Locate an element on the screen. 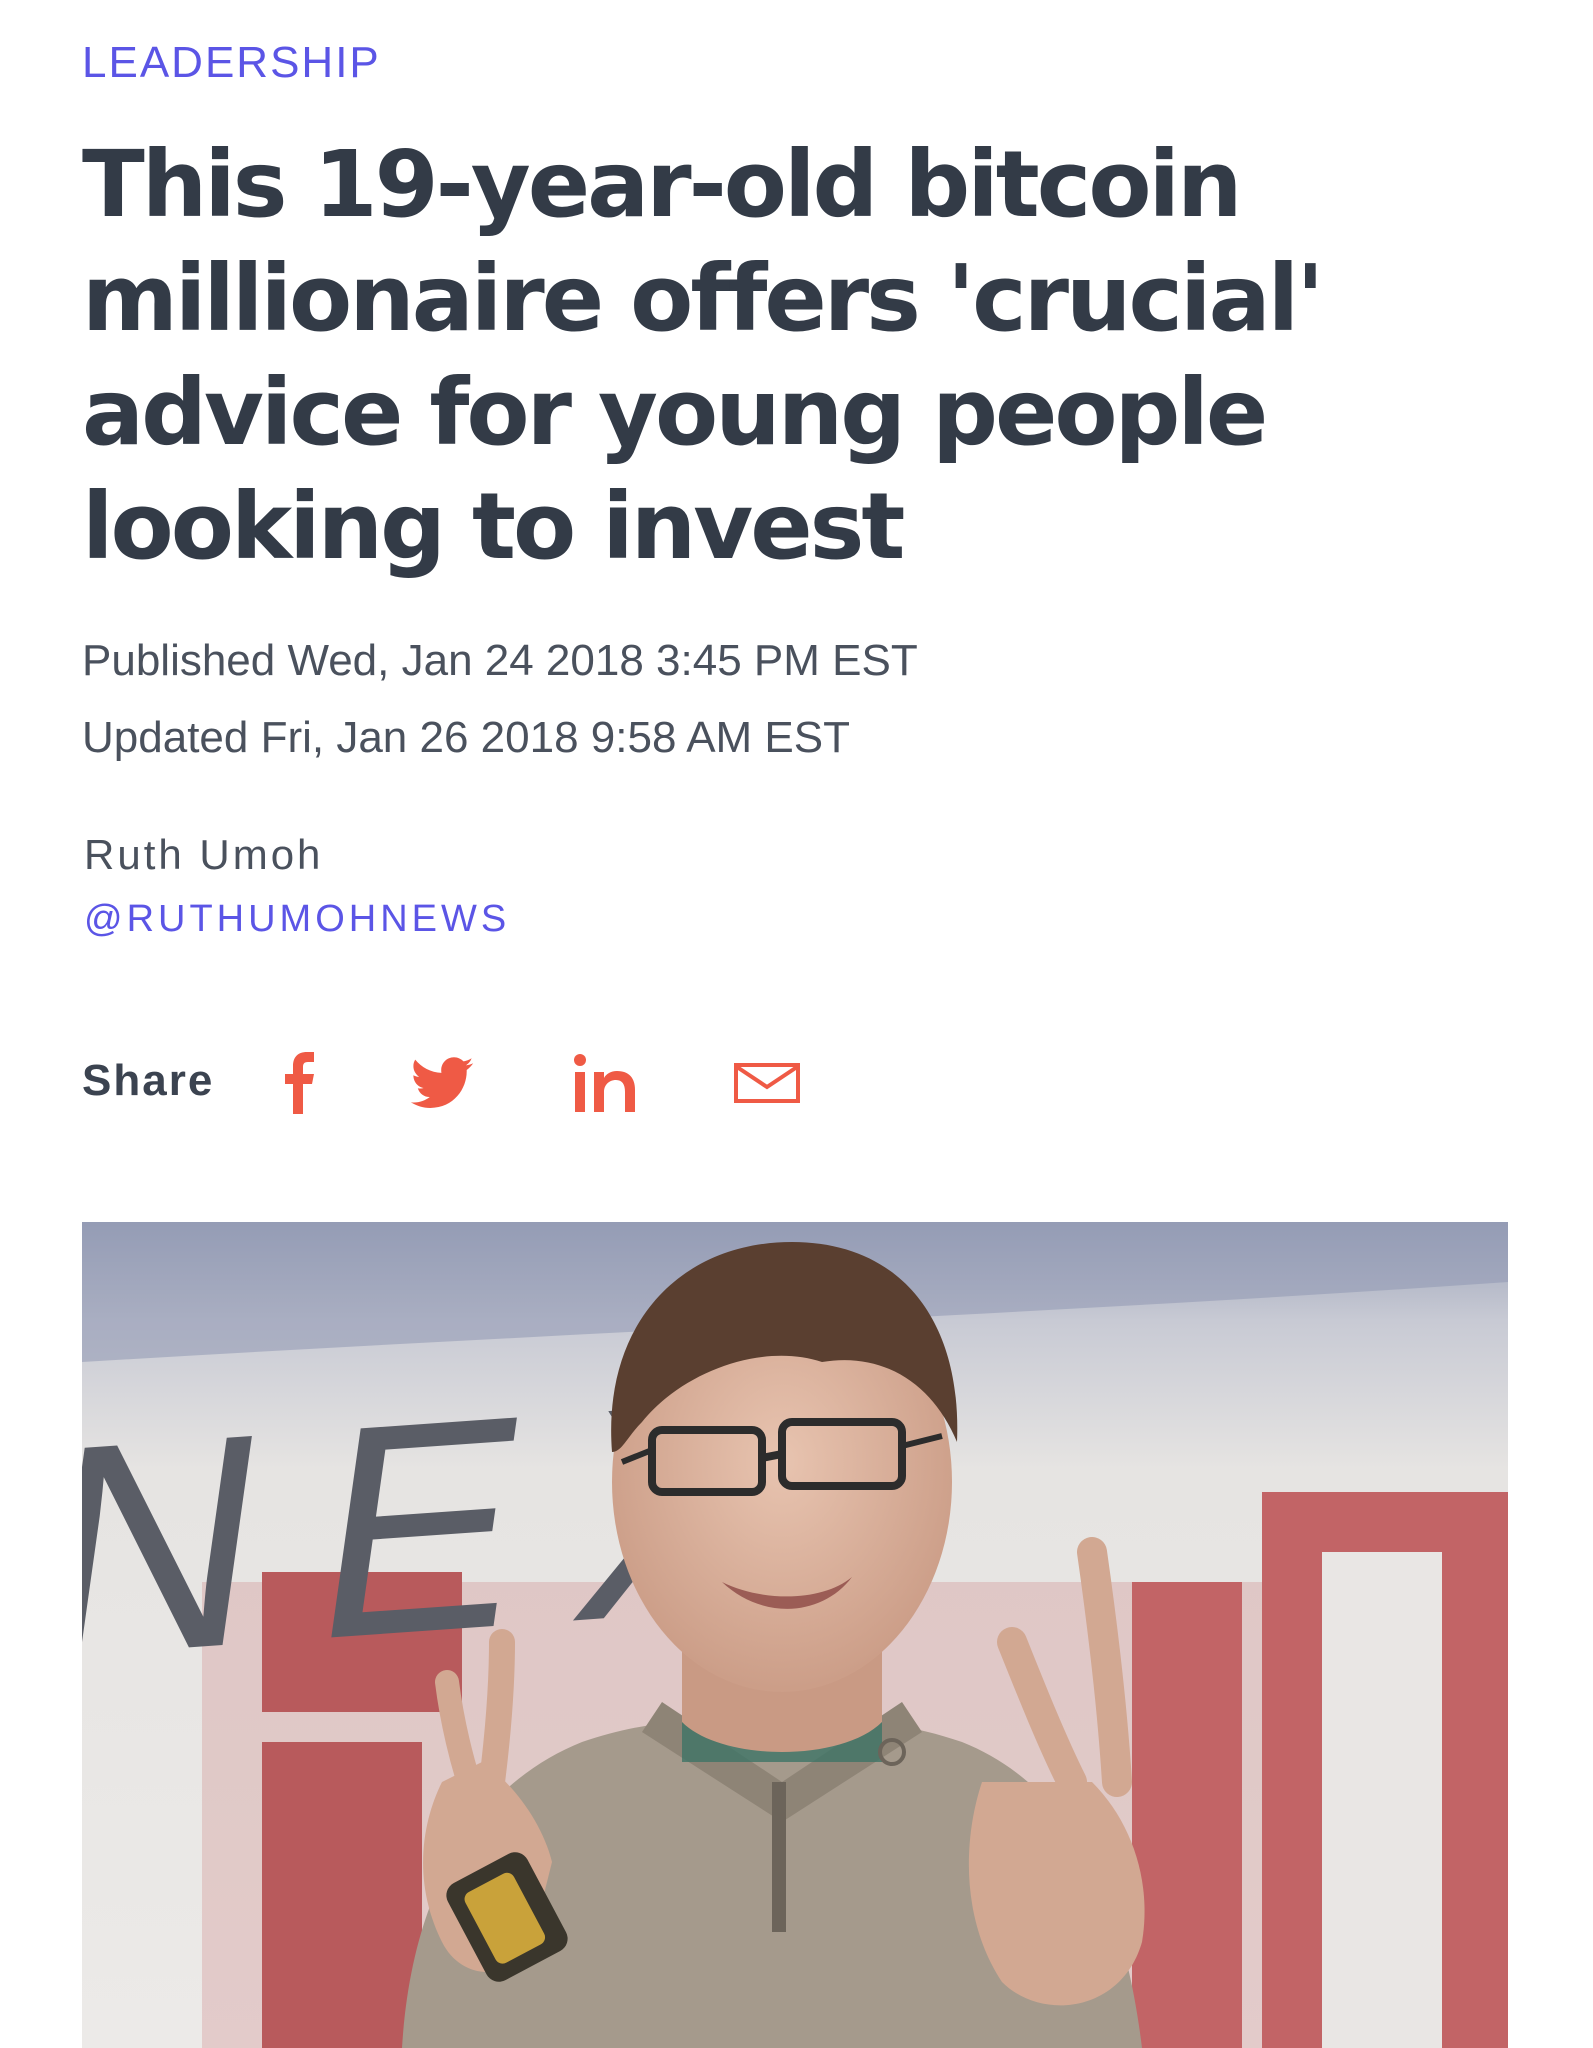 This screenshot has height=2048, width=1593. updated-date: Updated Fri, Jan 26 2018 9:58 AM EST is located at coordinates (466, 737).